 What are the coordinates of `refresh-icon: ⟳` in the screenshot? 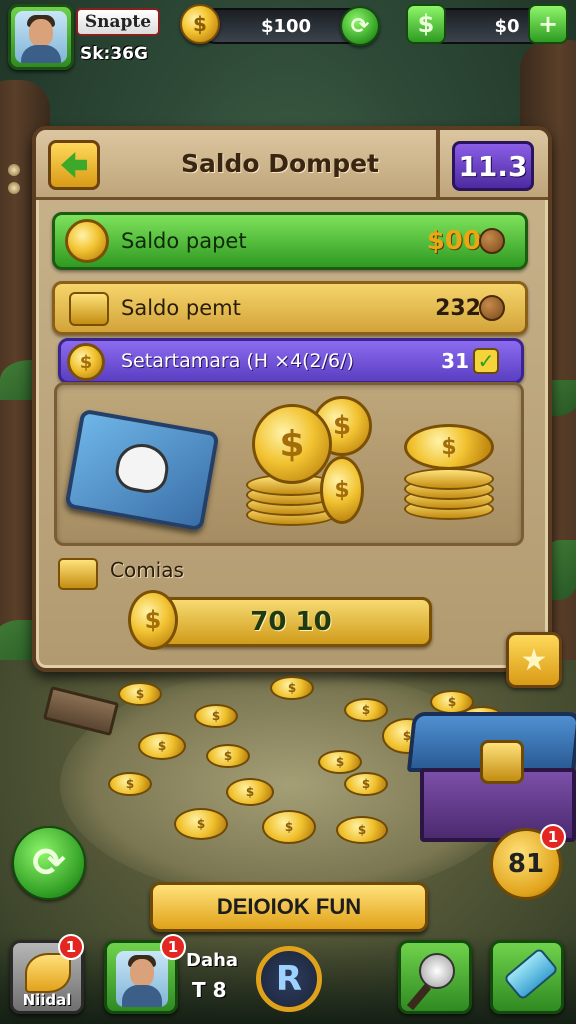 It's located at (49, 863).